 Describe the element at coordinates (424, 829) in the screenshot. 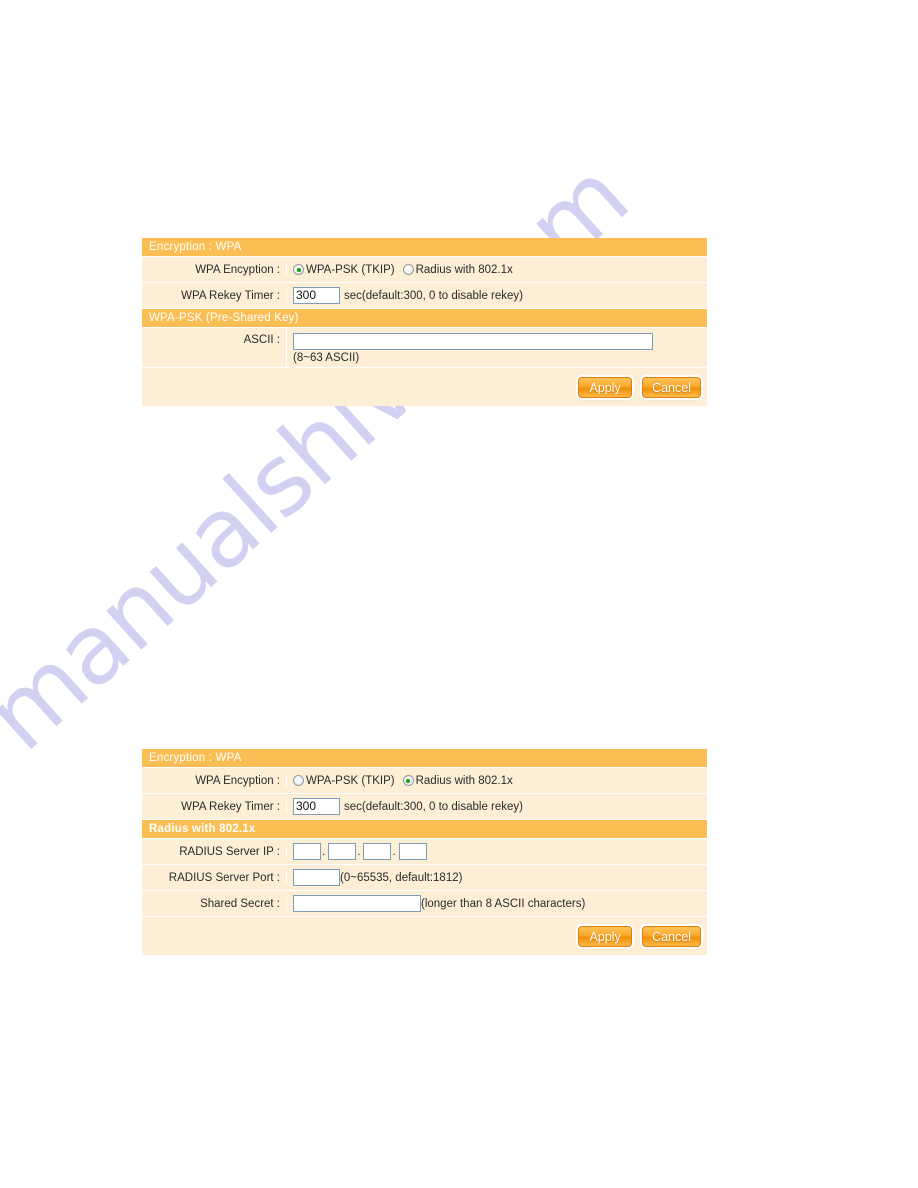

I see `section-title-radius-with-8021x: Radius with 802.1x` at that location.